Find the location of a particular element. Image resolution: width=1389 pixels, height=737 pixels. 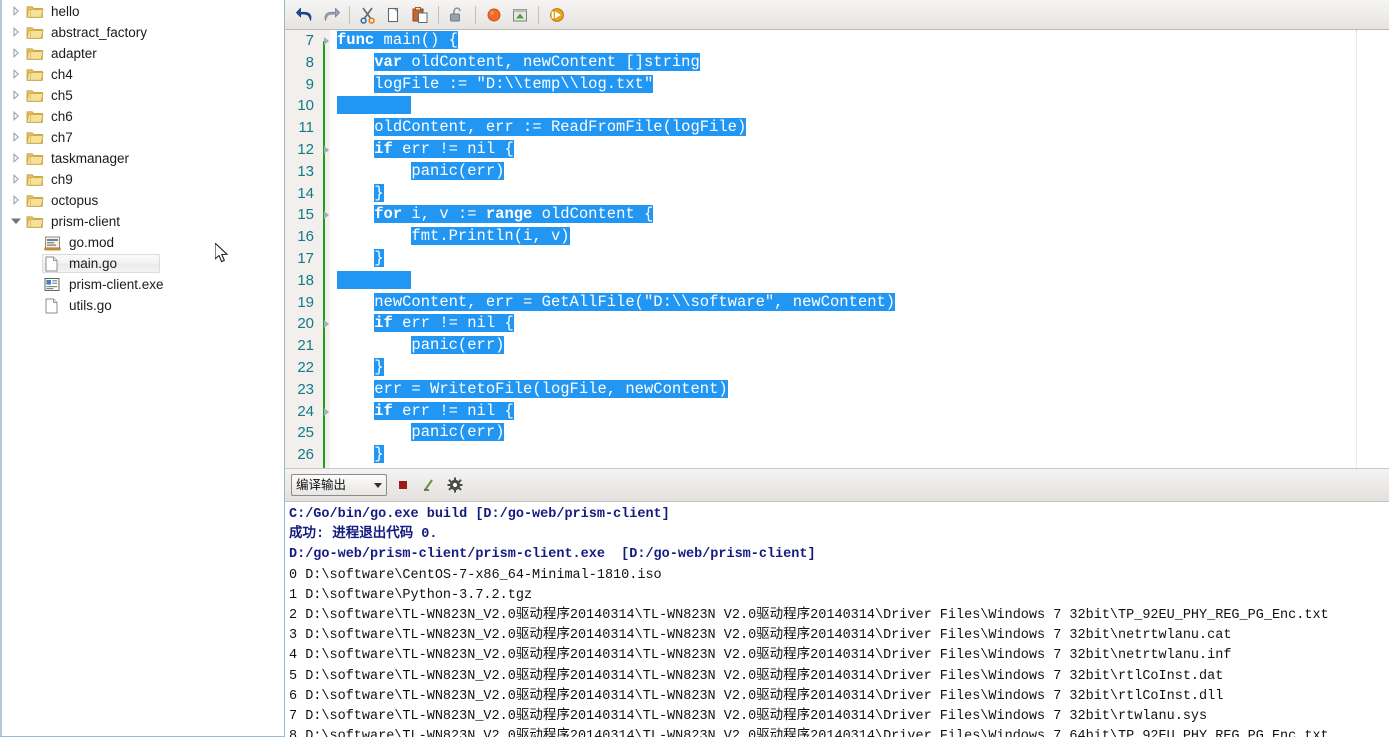

output-line: 1 D:\software\Python-3.7.2.tgz is located at coordinates (411, 595).